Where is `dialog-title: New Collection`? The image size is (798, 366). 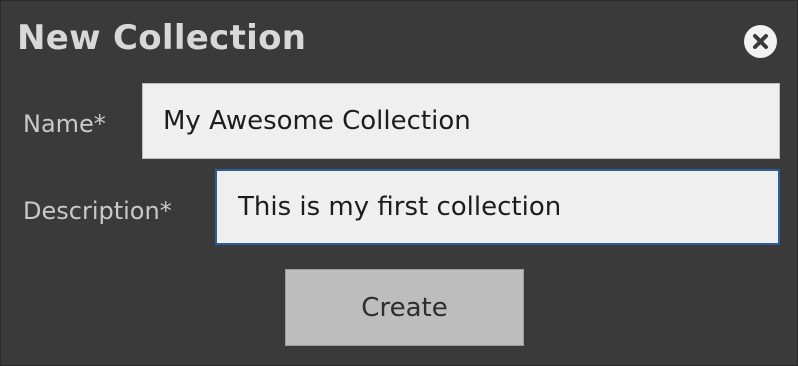 dialog-title: New Collection is located at coordinates (162, 38).